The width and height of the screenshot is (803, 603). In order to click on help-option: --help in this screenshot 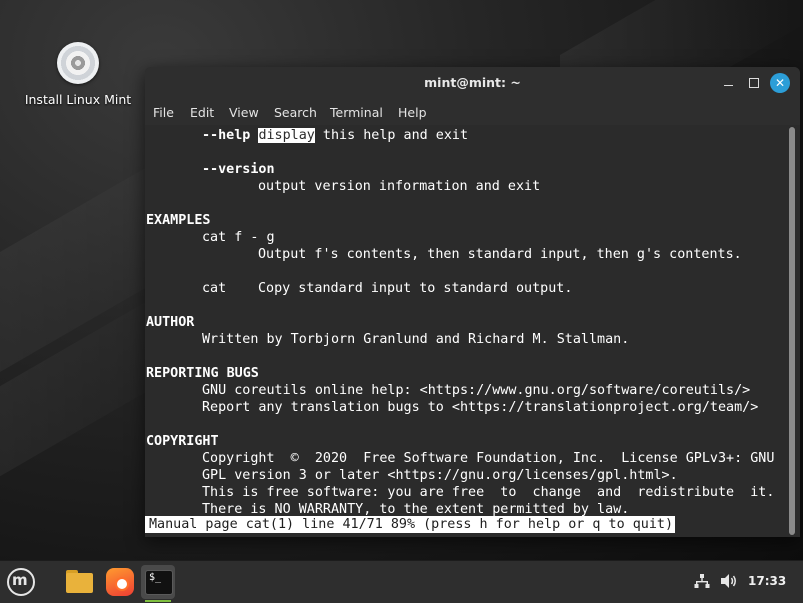, I will do `click(226, 135)`.